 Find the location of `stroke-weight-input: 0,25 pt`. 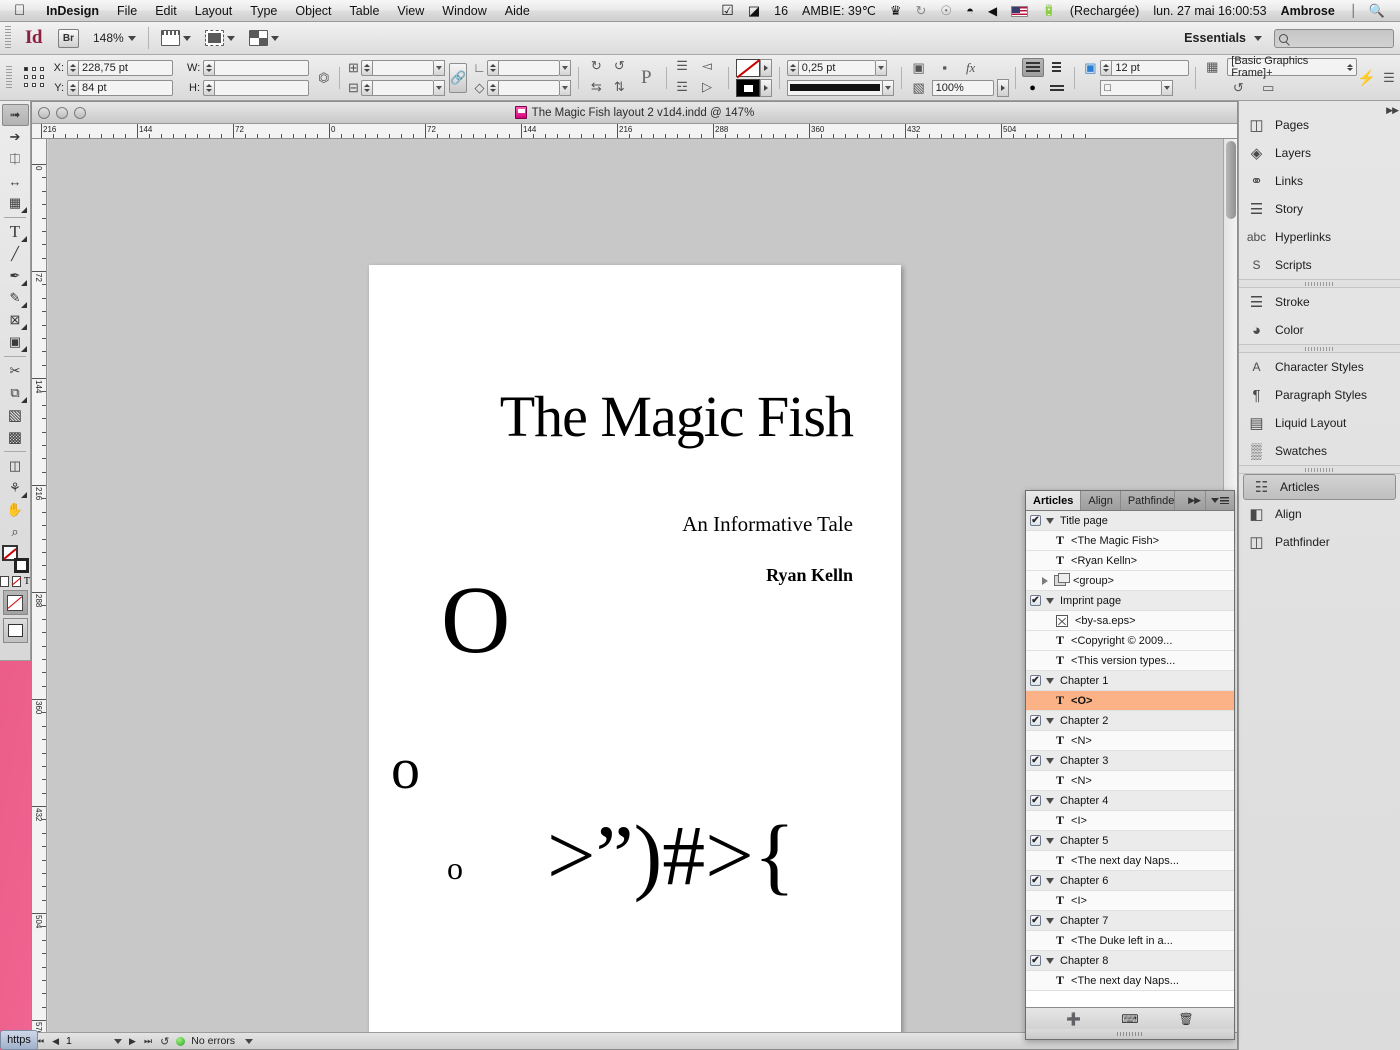

stroke-weight-input: 0,25 pt is located at coordinates (836, 67).